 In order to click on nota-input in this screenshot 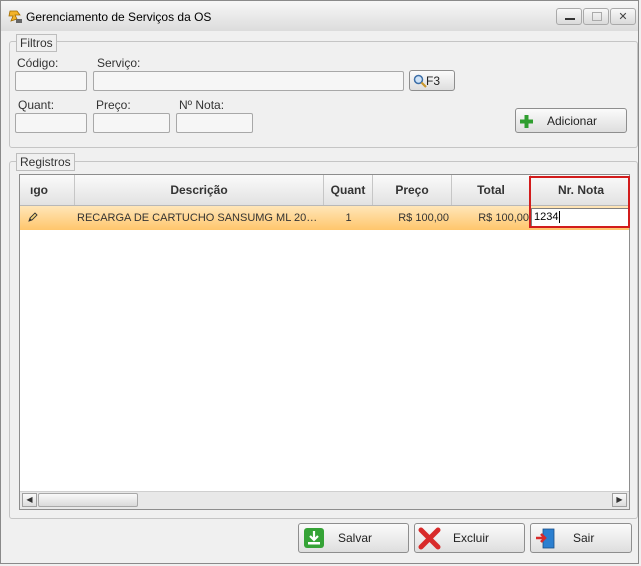, I will do `click(214, 123)`.